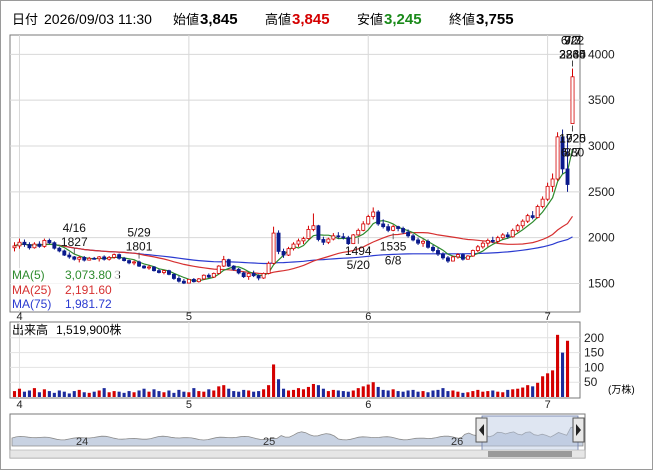 The height and width of the screenshot is (470, 653). Describe the element at coordinates (370, 19) in the screenshot. I see `low-label: 安値` at that location.